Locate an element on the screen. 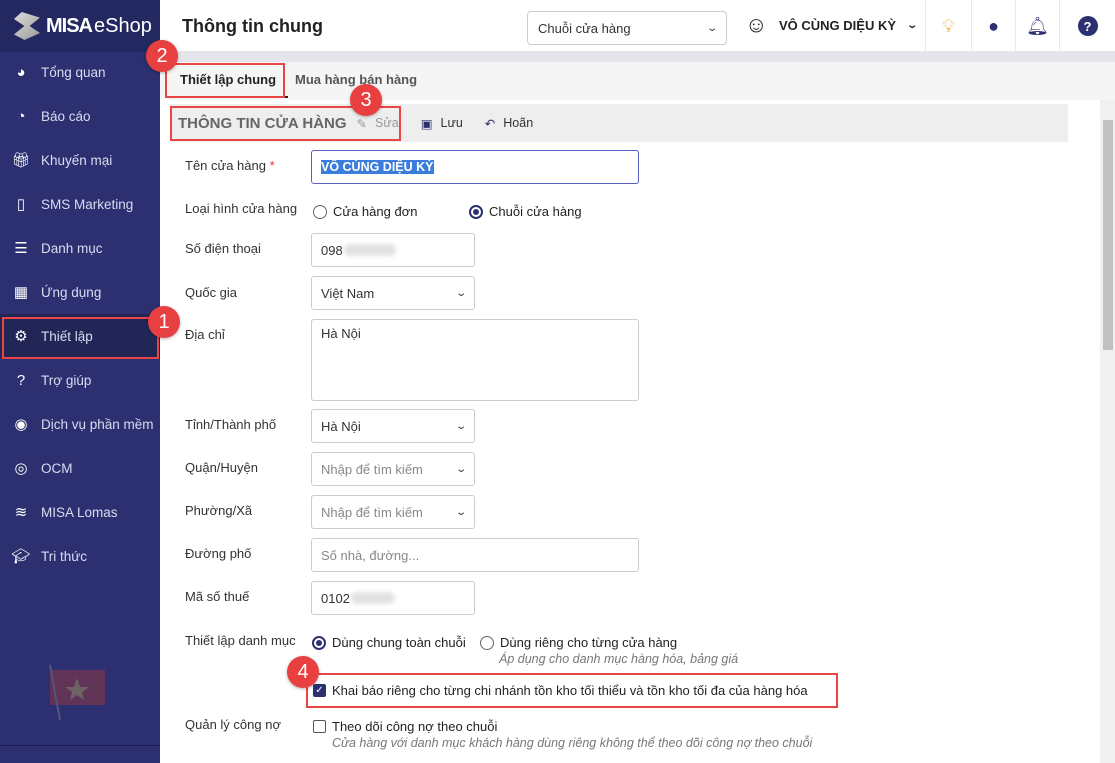  lightbulb-book-icon: 💡︎ is located at coordinates (948, 26).